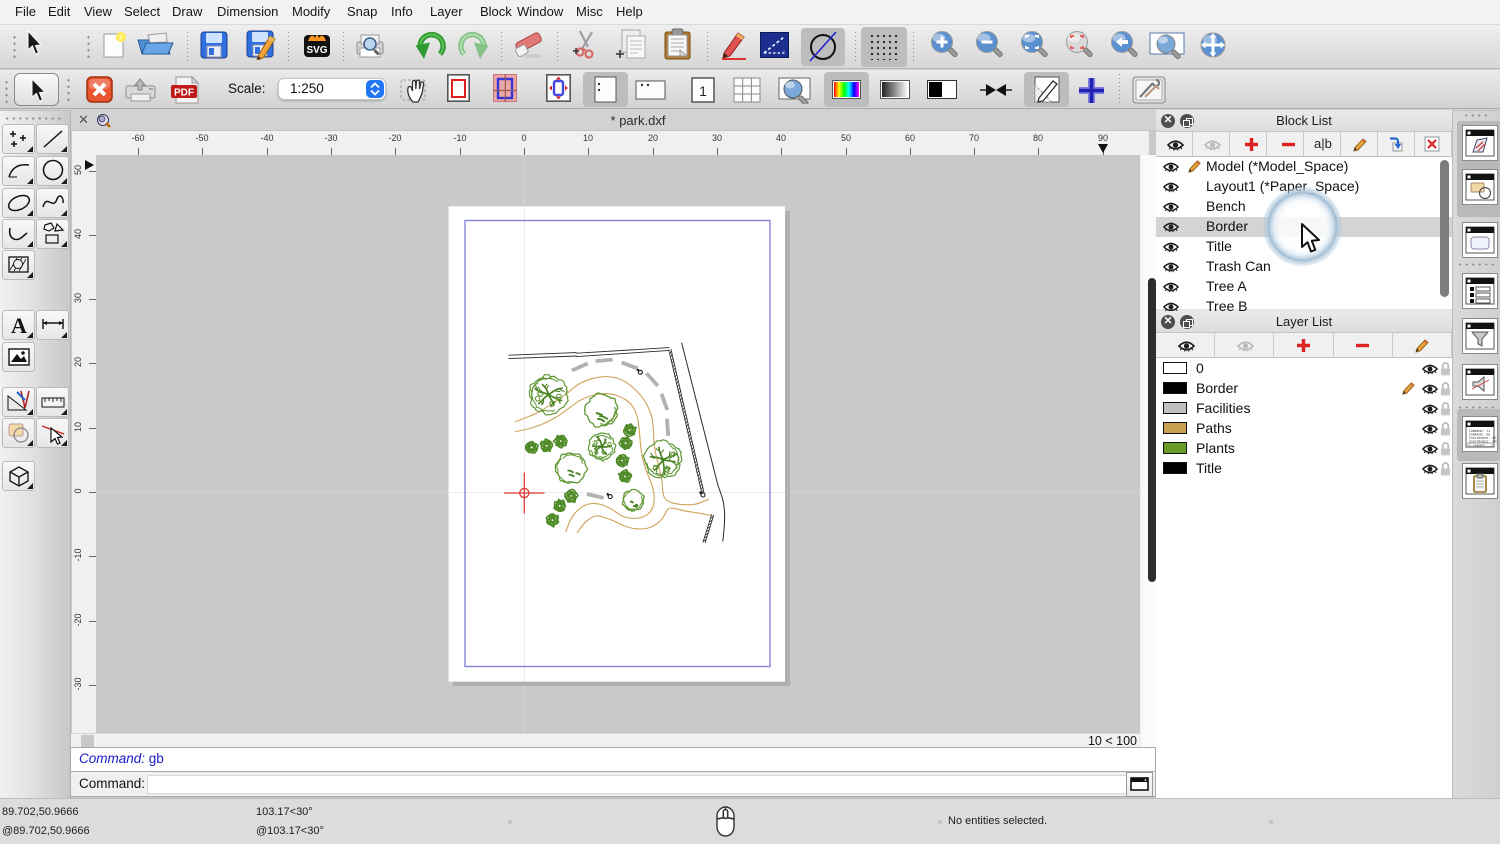 This screenshot has width=1500, height=844. What do you see at coordinates (703, 91) in the screenshot?
I see `svg-text: 1` at bounding box center [703, 91].